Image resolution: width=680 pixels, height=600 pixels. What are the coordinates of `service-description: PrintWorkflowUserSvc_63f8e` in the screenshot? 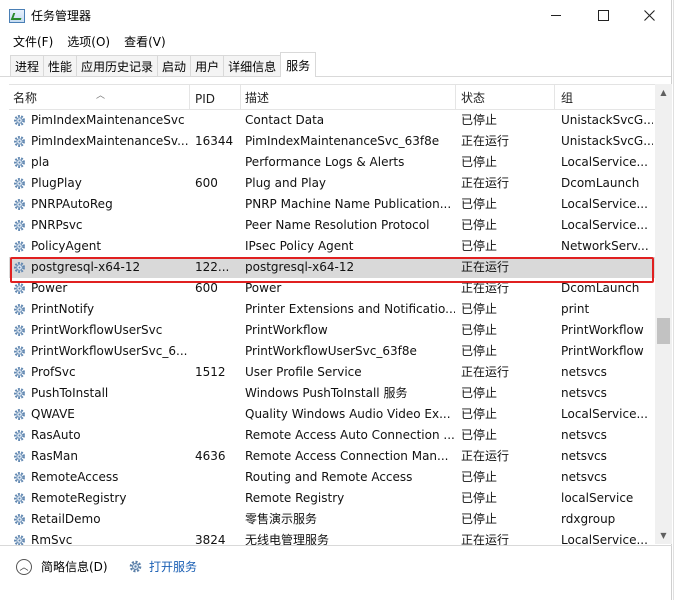 It's located at (331, 351).